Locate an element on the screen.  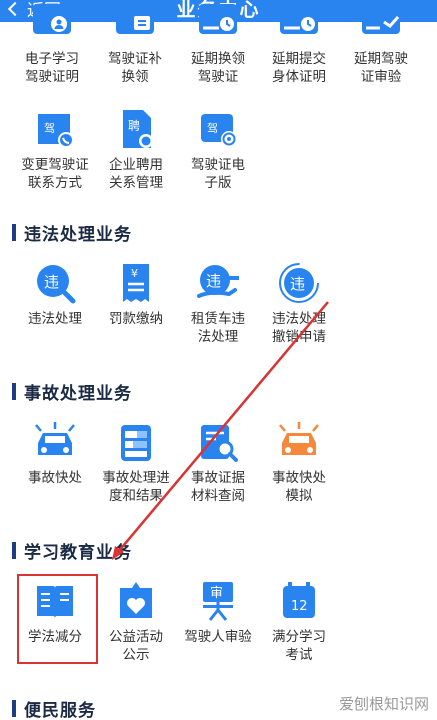
watermark: 爱刨根知识网 is located at coordinates (383, 704).